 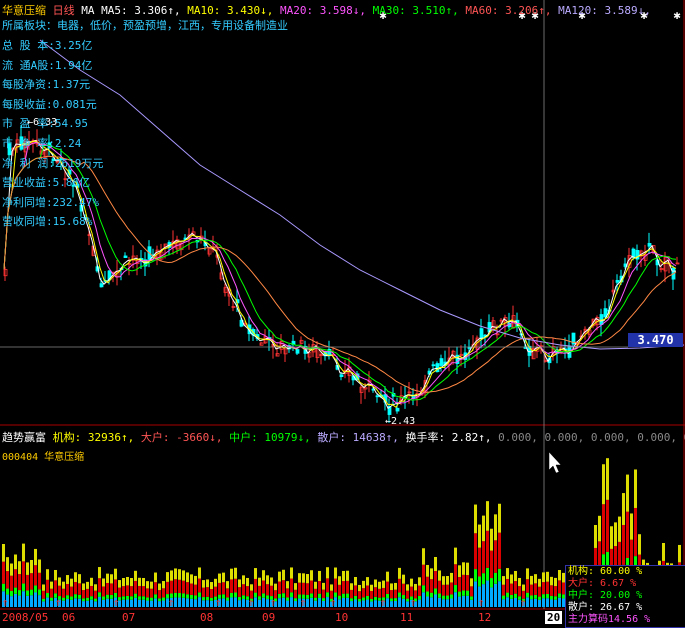 What do you see at coordinates (49, 104) in the screenshot?
I see `info-row: 每股收益:0.081元` at bounding box center [49, 104].